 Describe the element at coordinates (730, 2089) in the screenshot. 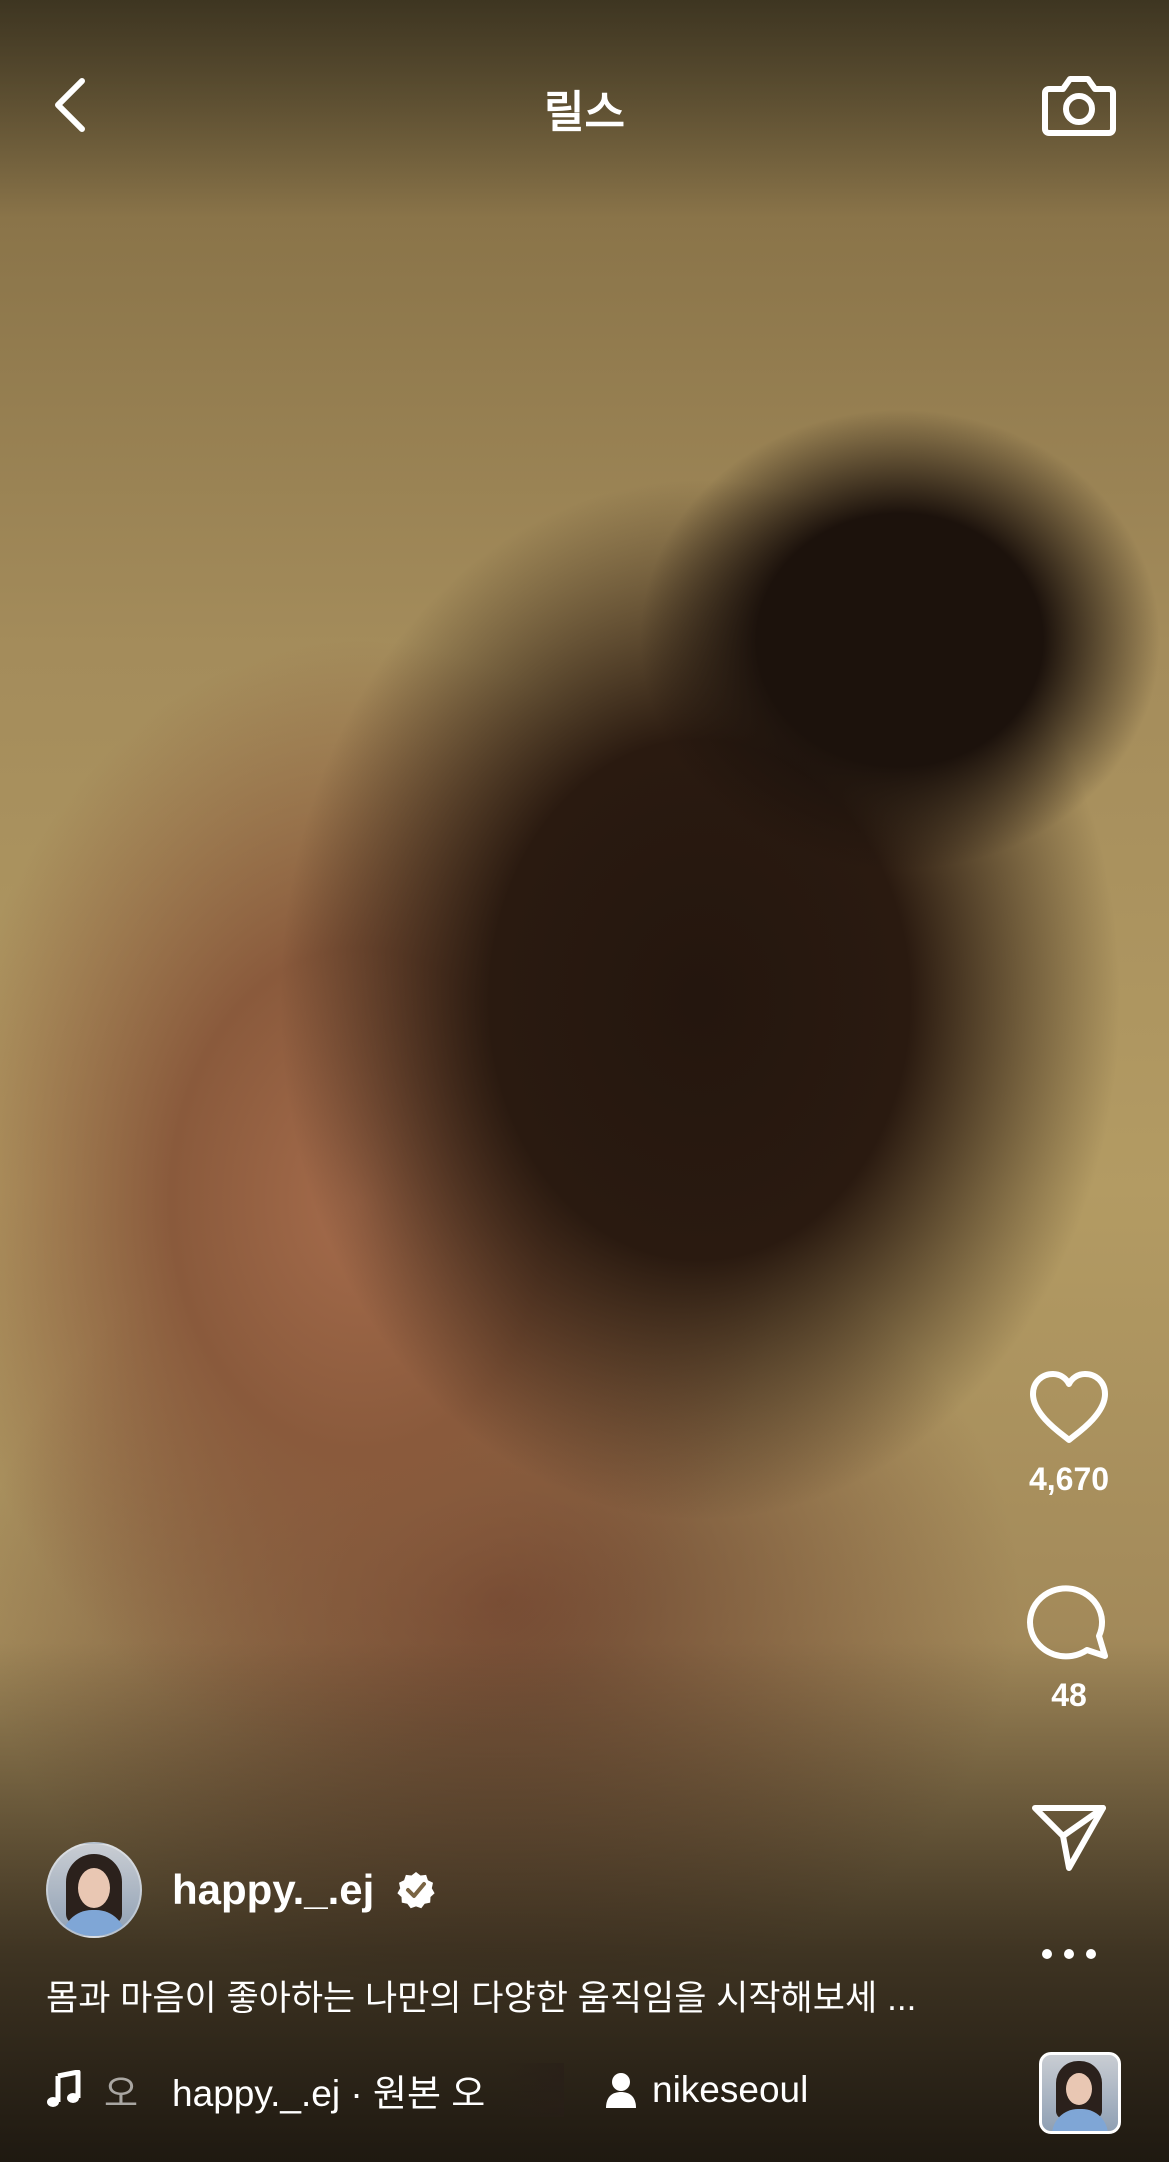

I see `tagged-username: nikeseoul` at that location.